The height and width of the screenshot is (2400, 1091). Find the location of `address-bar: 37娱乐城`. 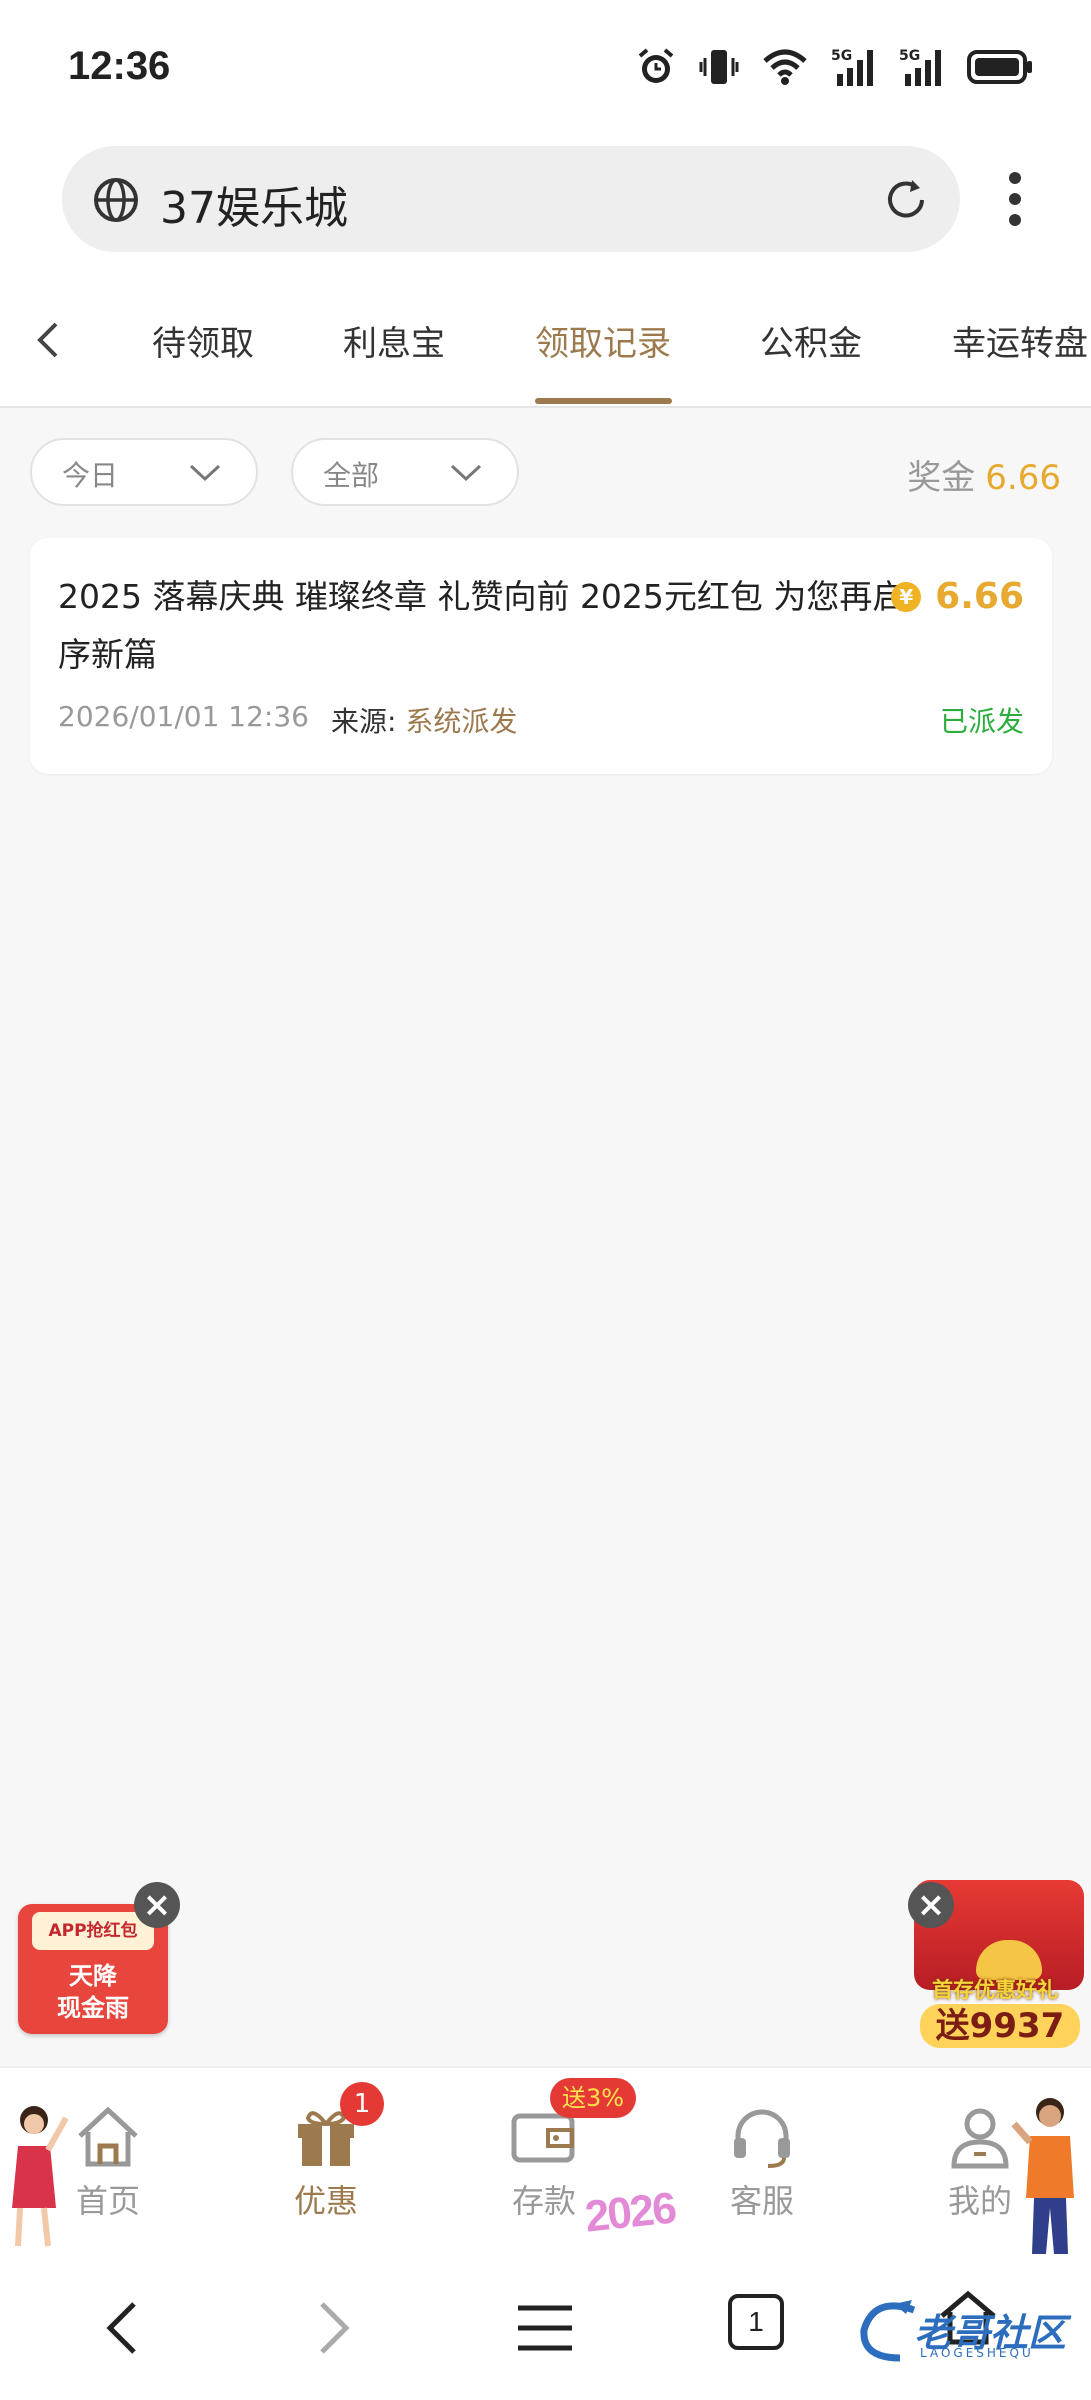

address-bar: 37娱乐城 is located at coordinates (511, 199).